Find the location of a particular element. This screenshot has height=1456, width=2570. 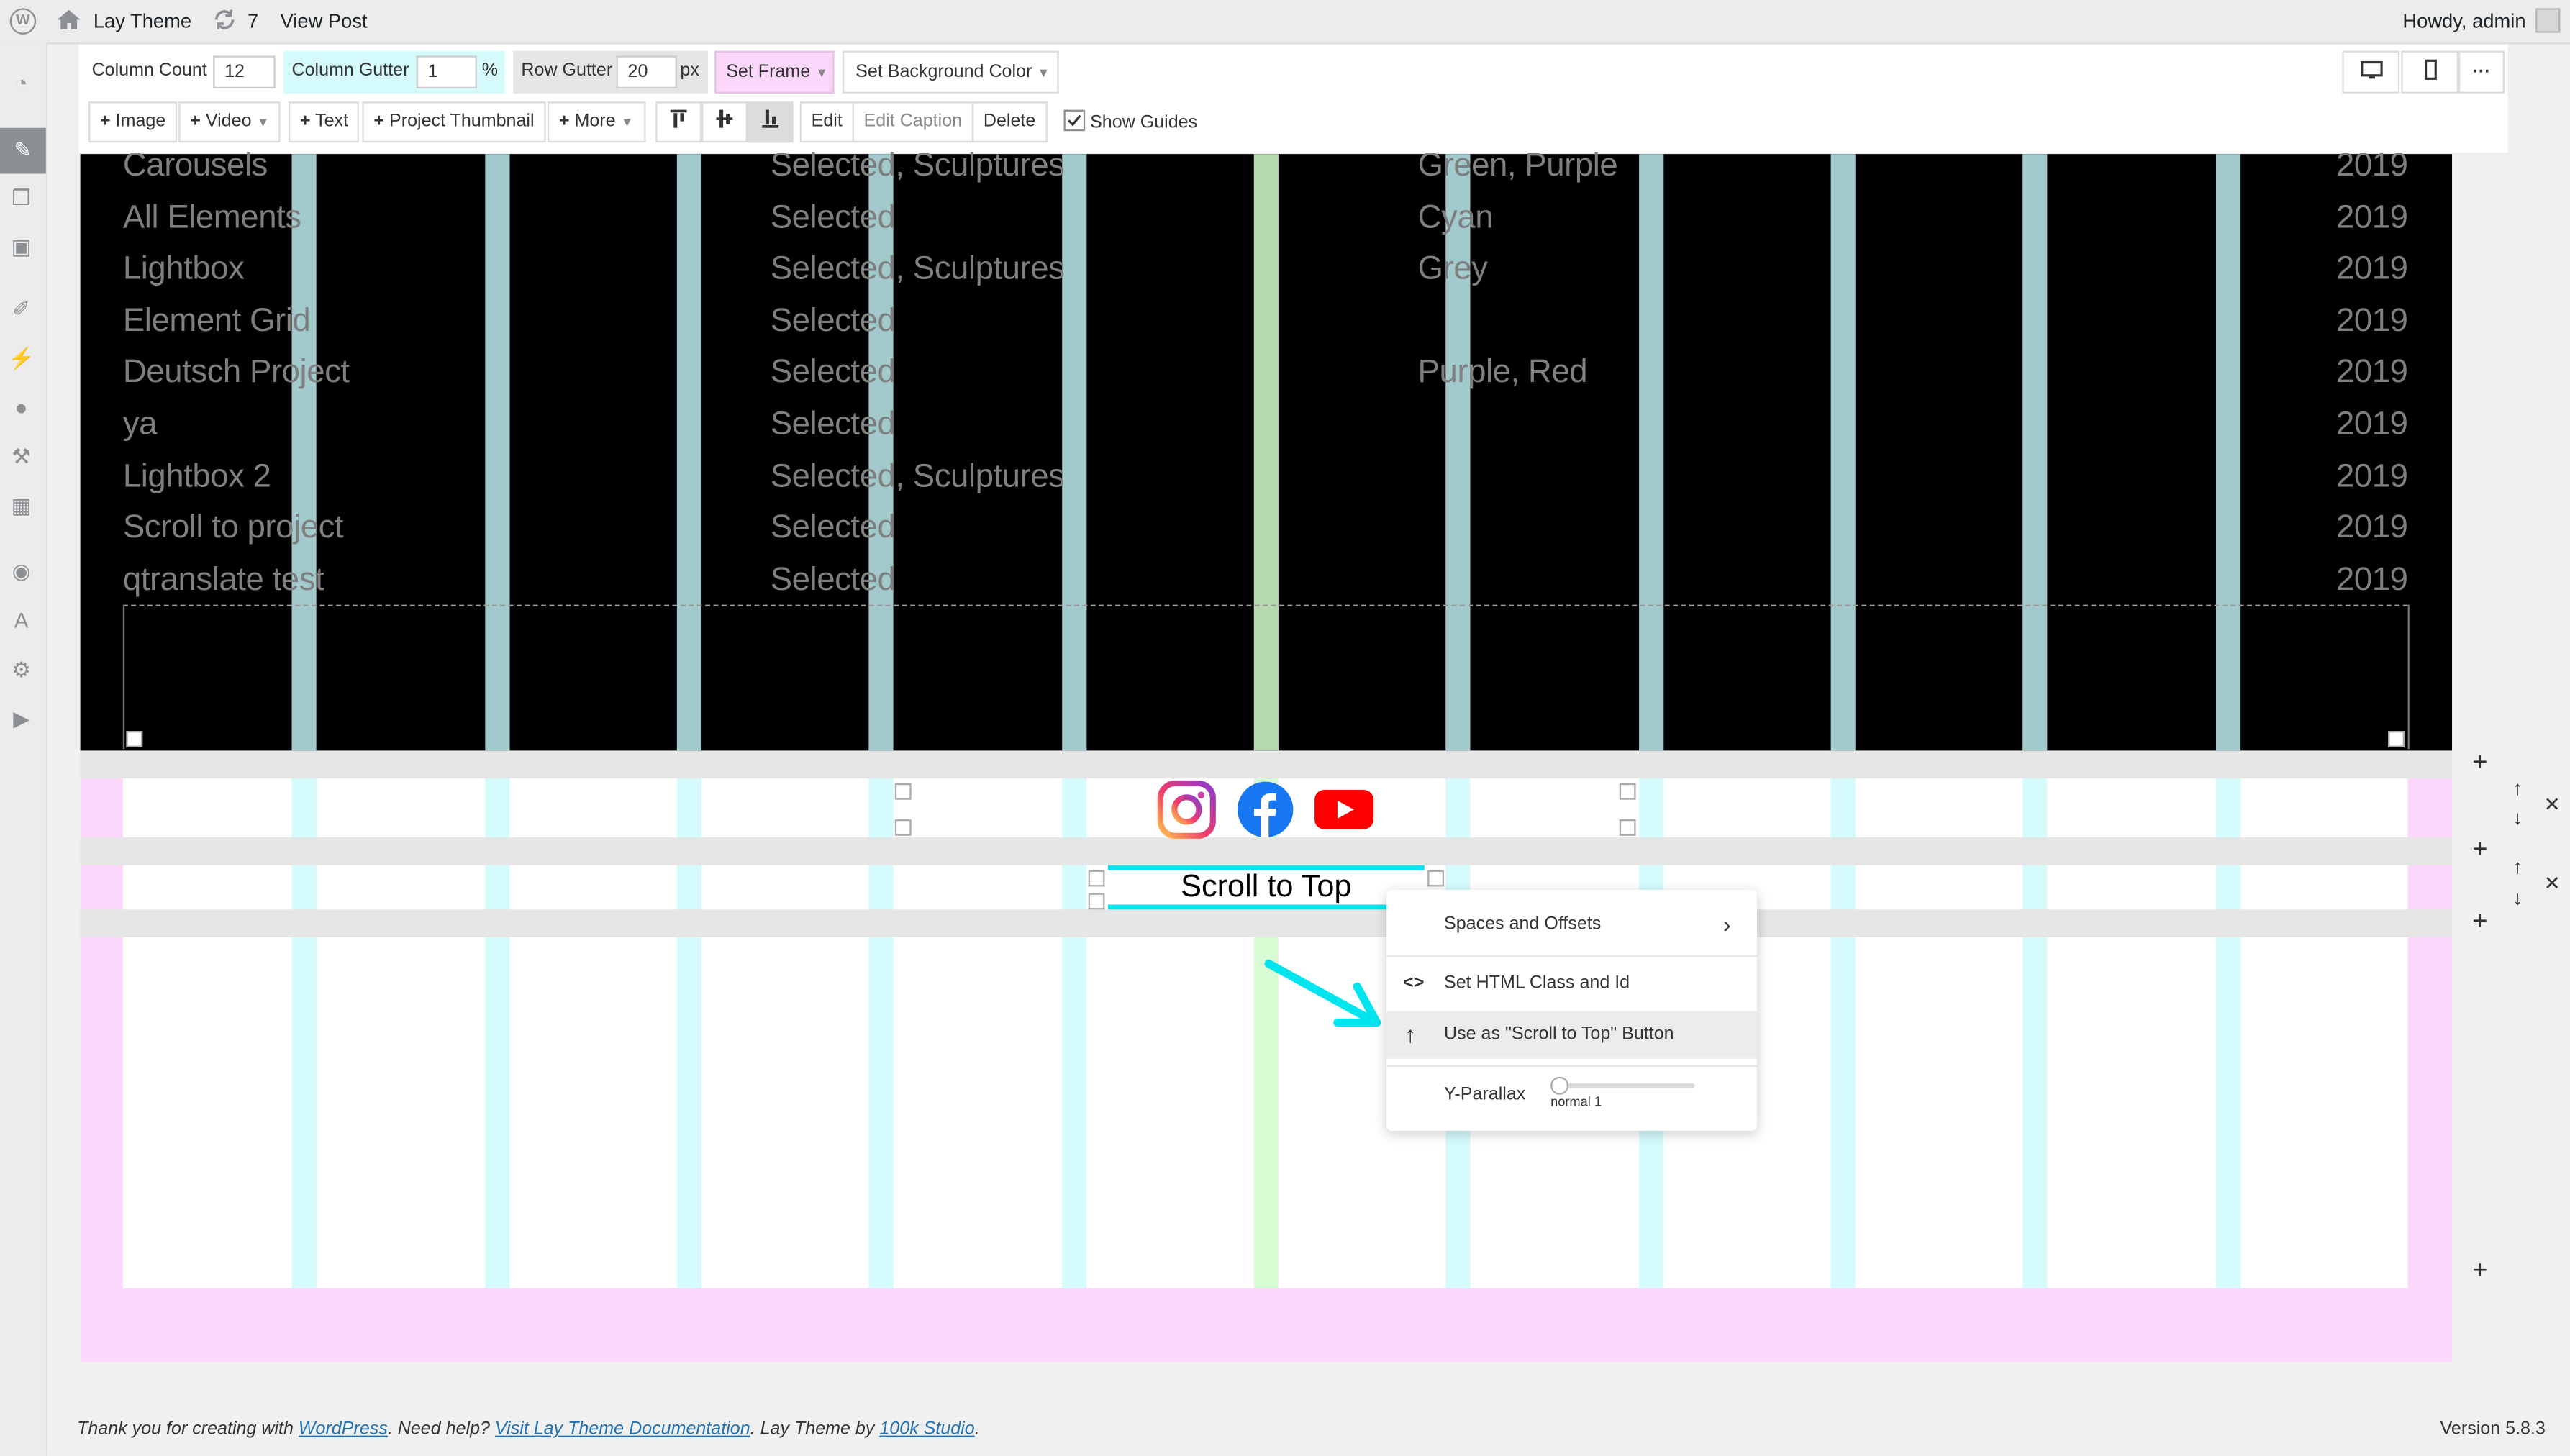

project-tags: Cyan is located at coordinates (1456, 218).